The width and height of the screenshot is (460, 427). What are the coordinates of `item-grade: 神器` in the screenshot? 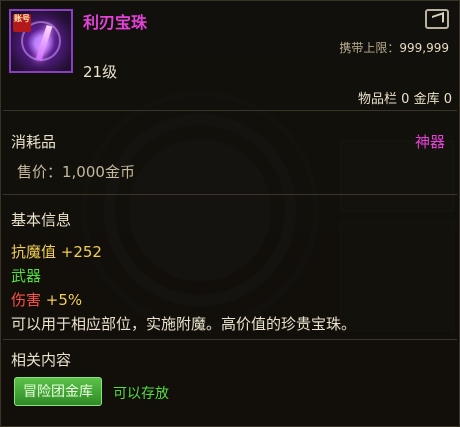 It's located at (429, 142).